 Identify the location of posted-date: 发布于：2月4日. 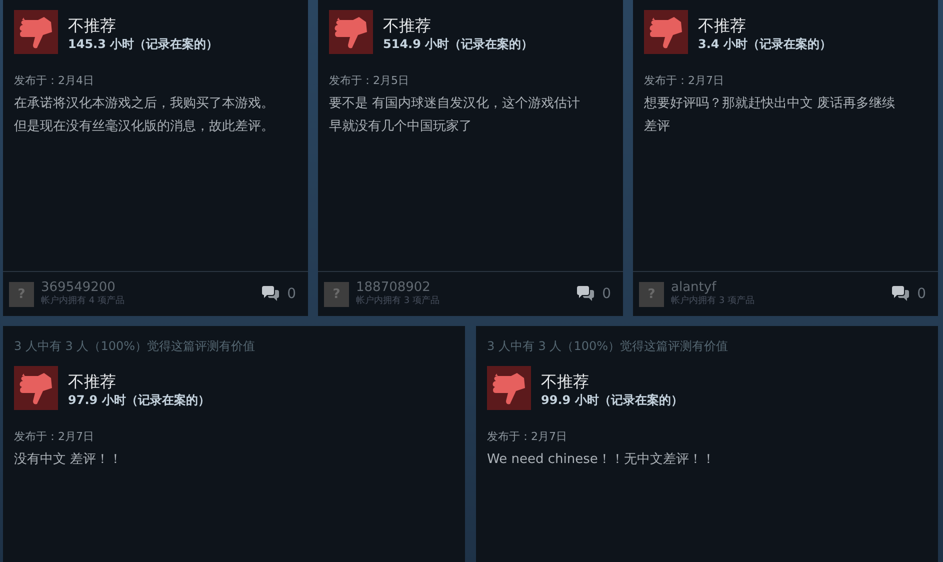
(54, 80).